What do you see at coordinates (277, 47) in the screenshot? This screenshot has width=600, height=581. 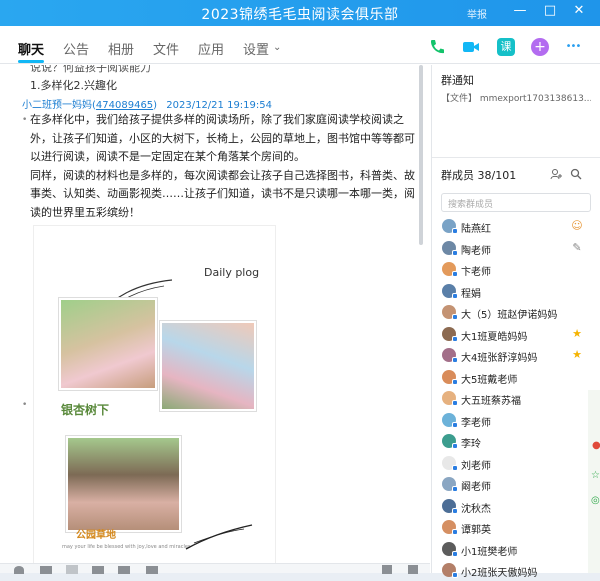 I see `chevron-down-icon: ⌄` at bounding box center [277, 47].